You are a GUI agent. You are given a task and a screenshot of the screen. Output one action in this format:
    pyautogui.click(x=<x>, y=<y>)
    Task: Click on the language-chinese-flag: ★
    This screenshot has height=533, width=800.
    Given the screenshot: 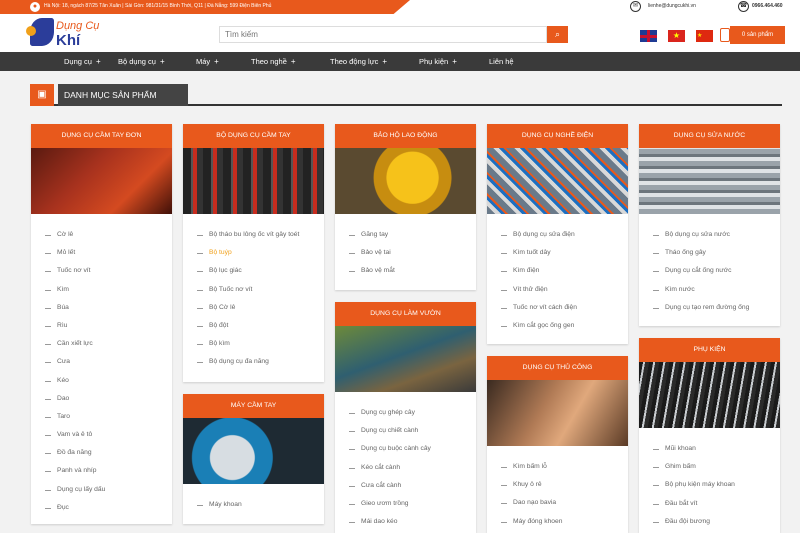 What is the action you would take?
    pyautogui.click(x=704, y=36)
    